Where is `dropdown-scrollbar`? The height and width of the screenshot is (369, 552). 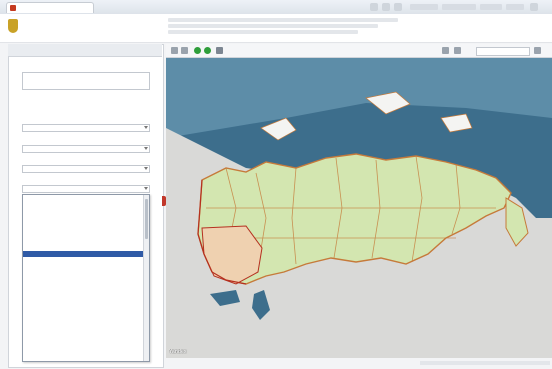
dropdown-scrollbar is located at coordinates (146, 278).